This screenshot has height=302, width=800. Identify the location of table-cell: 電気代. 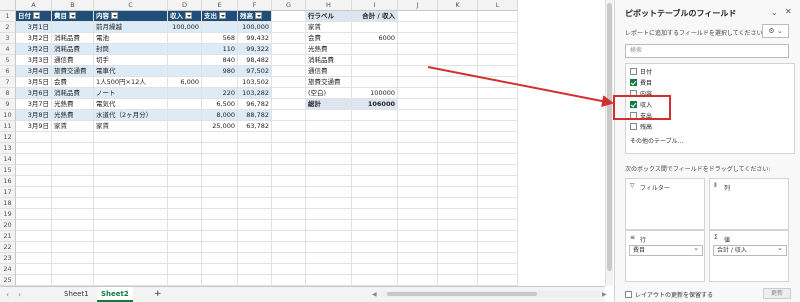
(131, 104).